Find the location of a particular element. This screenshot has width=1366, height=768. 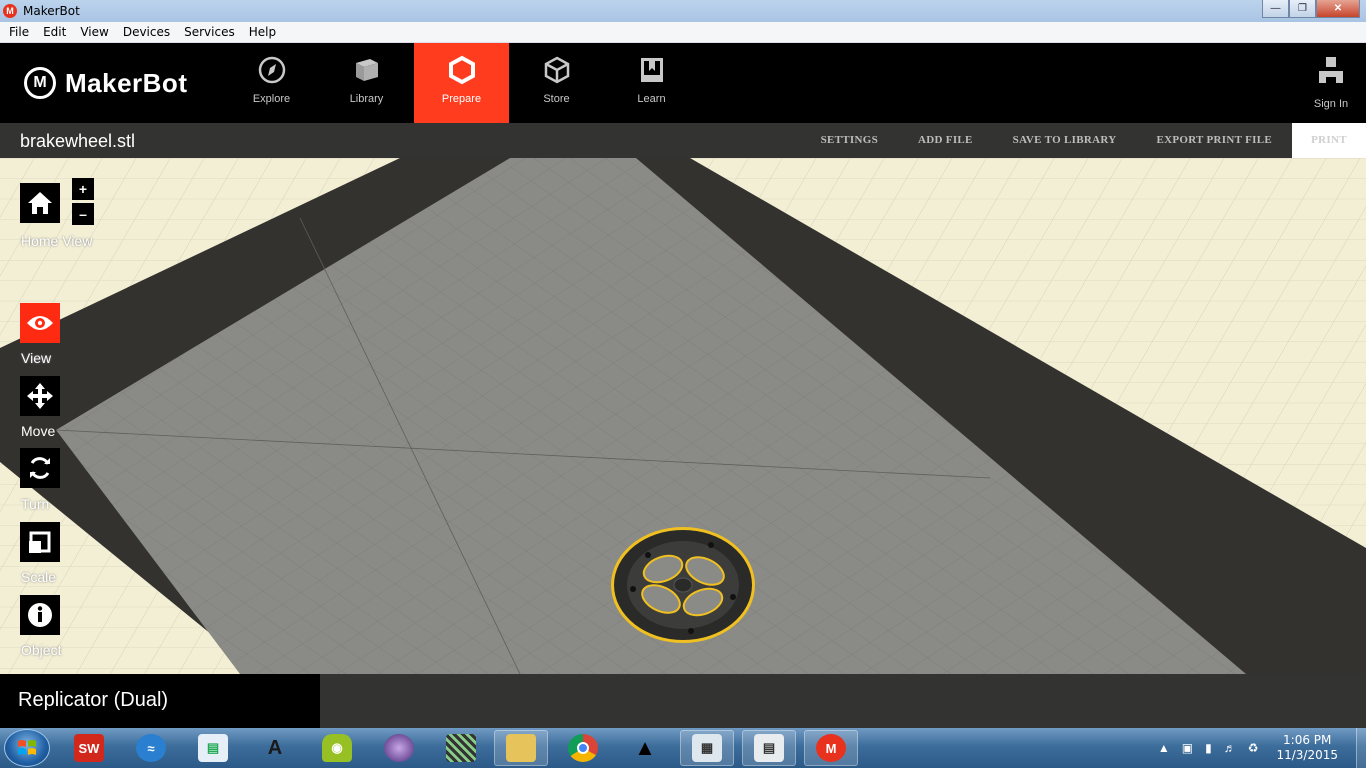

tab-store: Store is located at coordinates (556, 83).